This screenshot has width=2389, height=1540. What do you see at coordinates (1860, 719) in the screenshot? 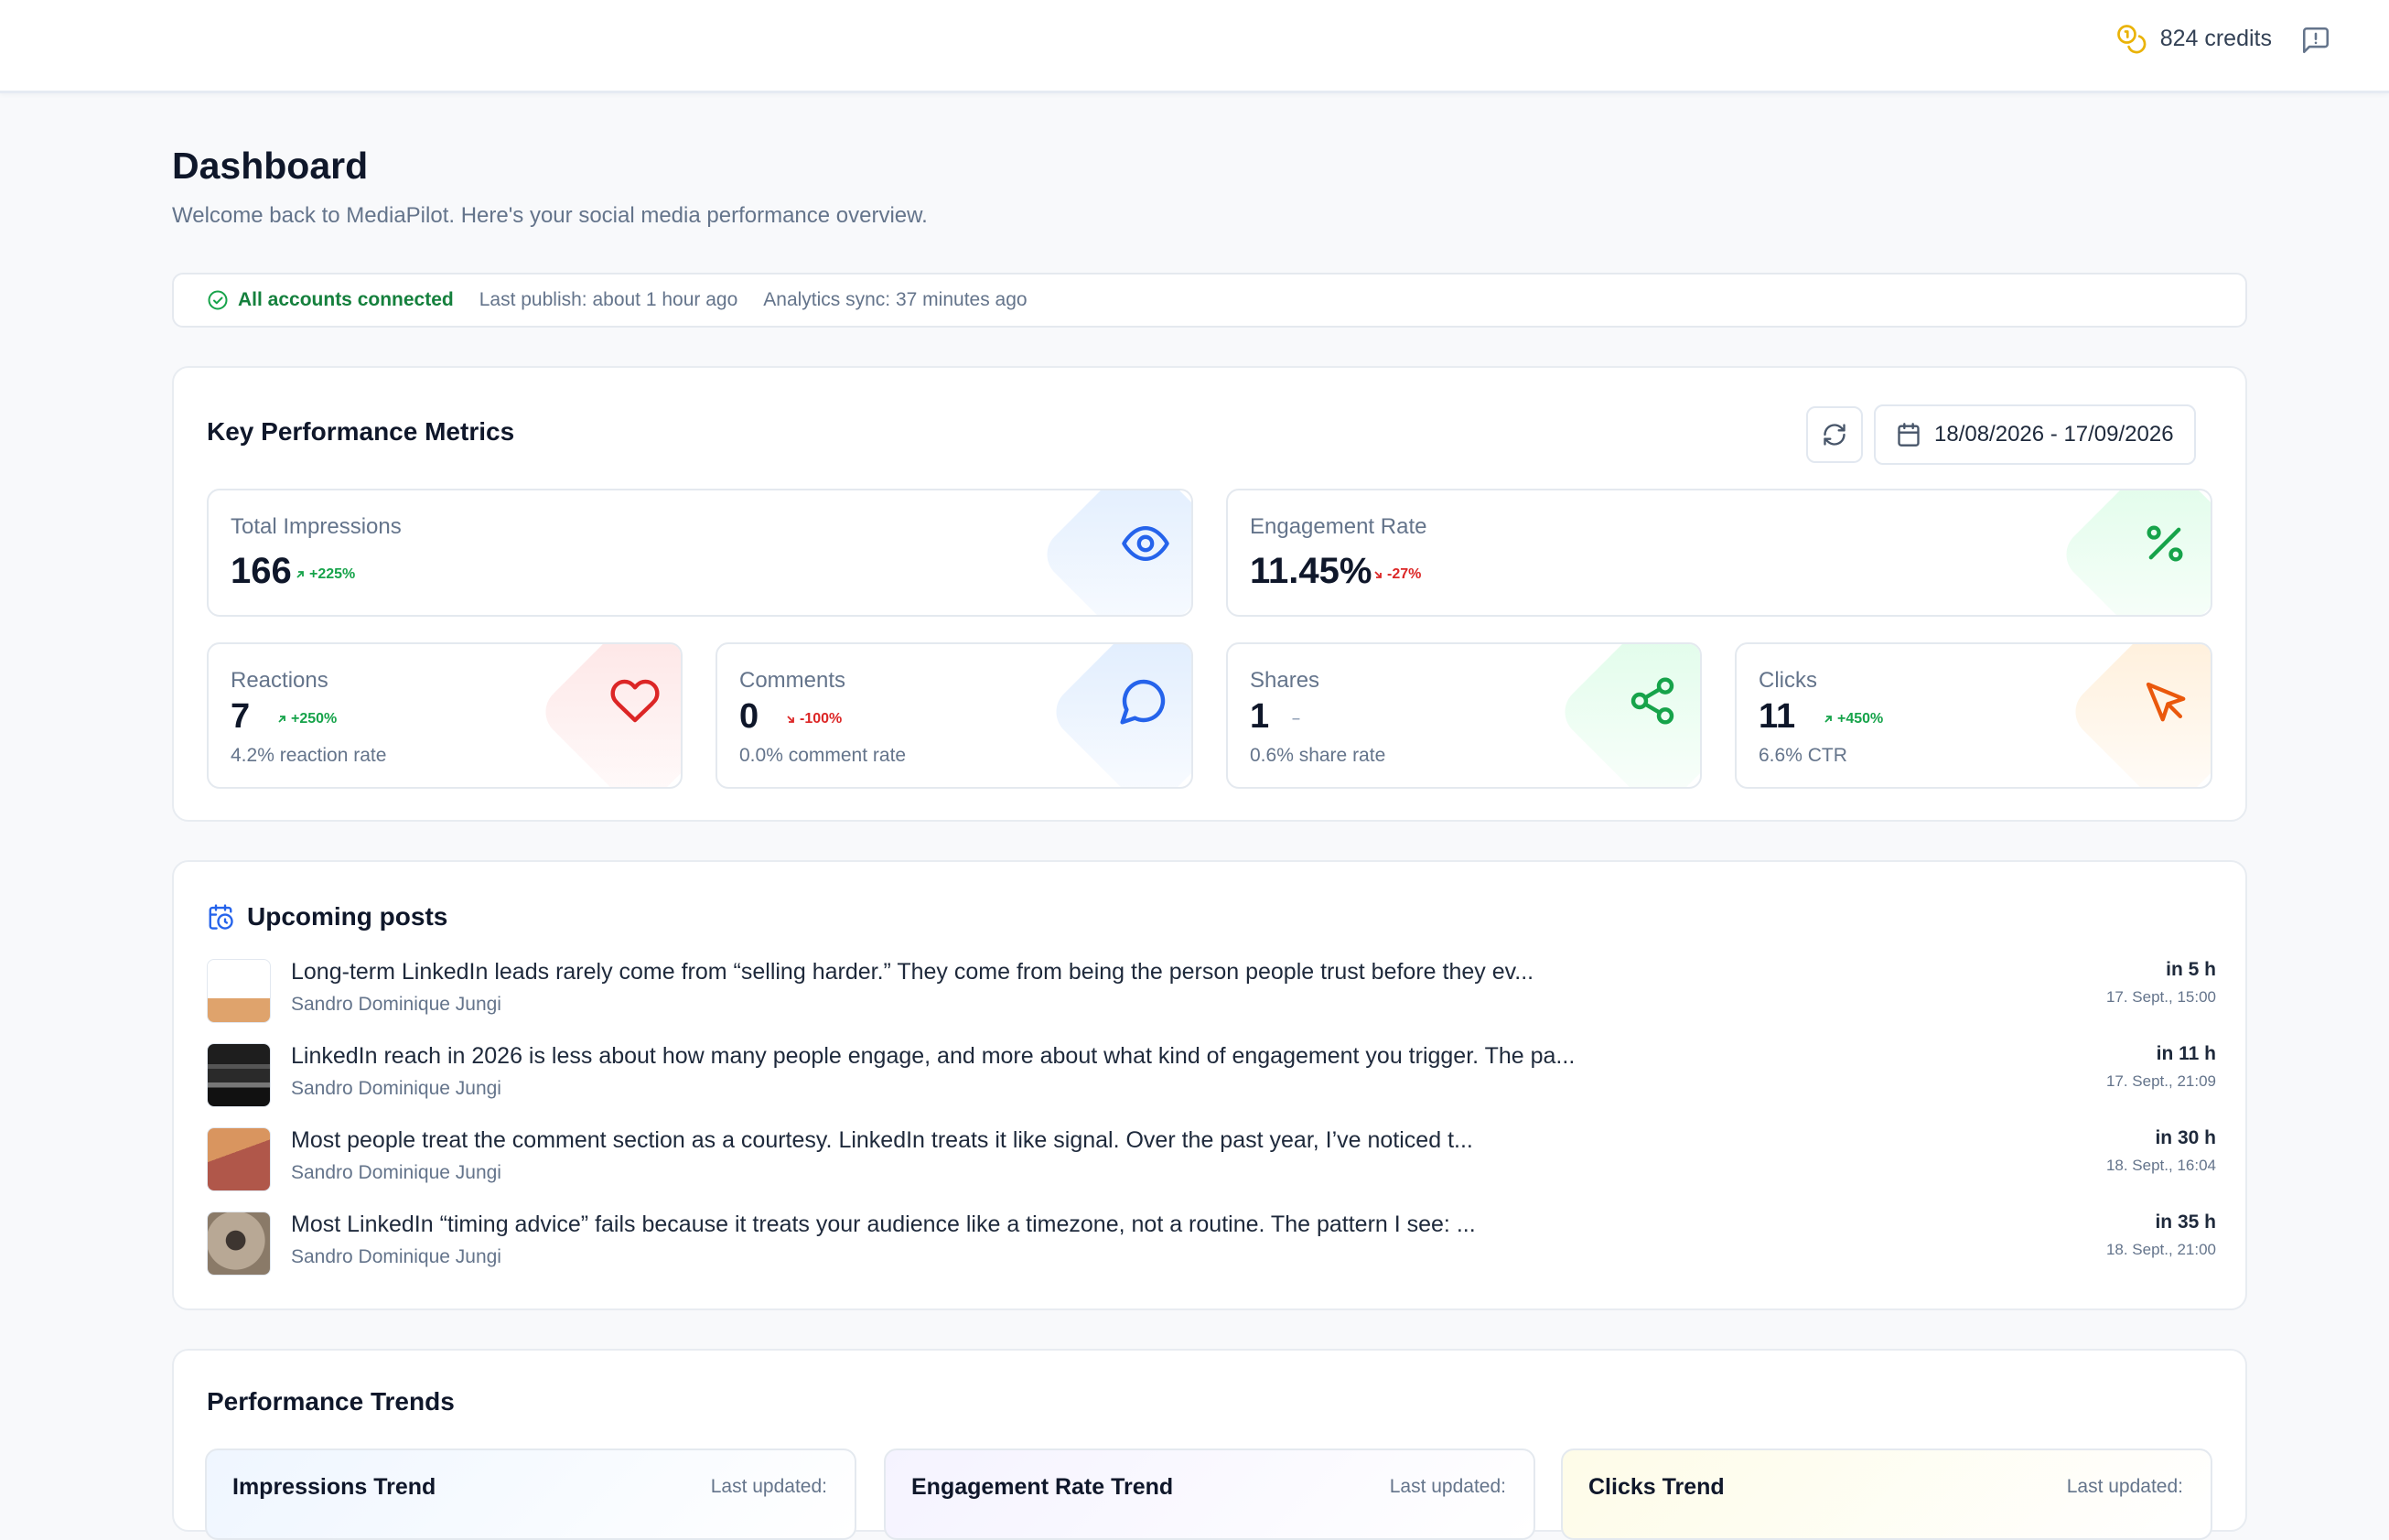
I see `metric-delta-value: +450%` at bounding box center [1860, 719].